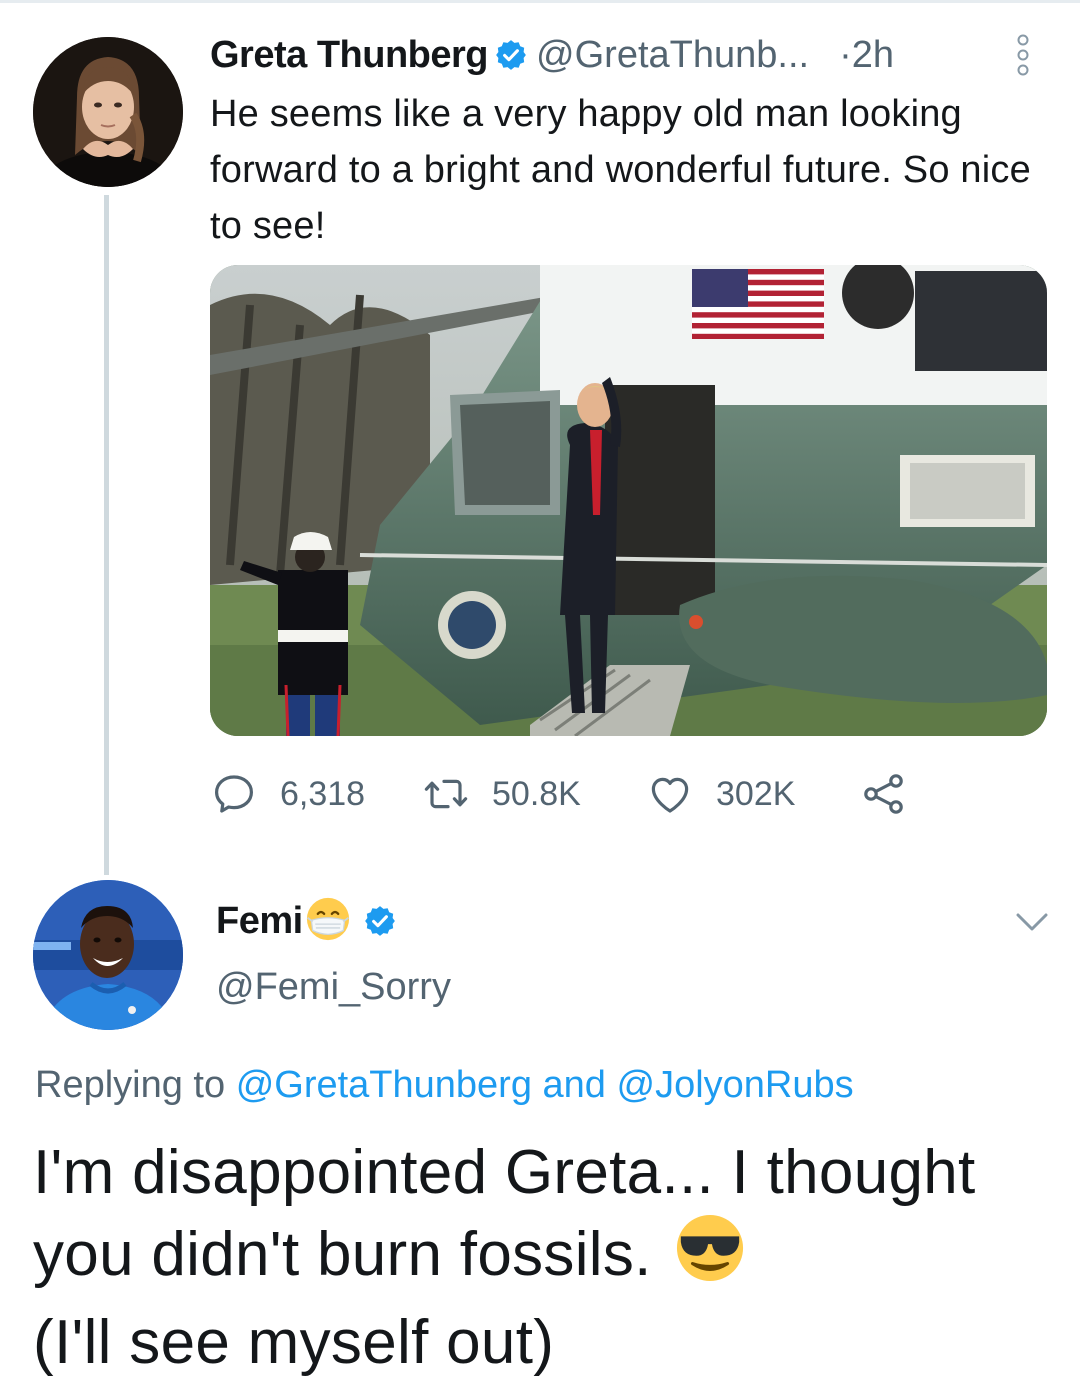 This screenshot has height=1388, width=1080. I want to click on face-with-medical-mask-emoji, so click(328, 921).